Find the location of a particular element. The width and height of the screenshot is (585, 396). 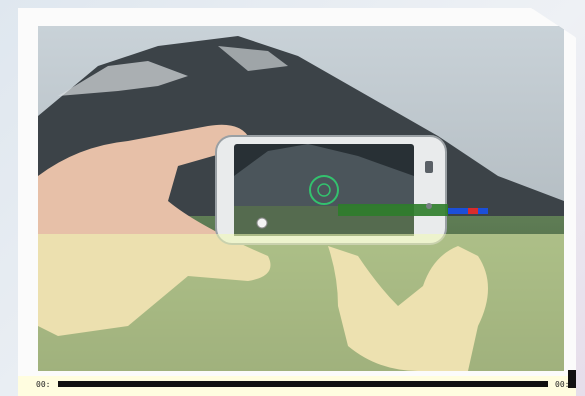

fullscreen-icon is located at coordinates (572, 379).